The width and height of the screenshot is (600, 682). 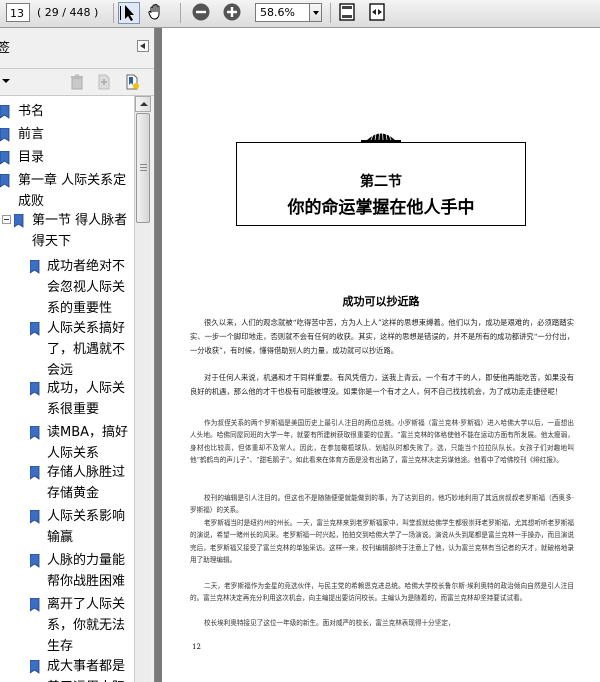 I want to click on zoom-dropdown-button, so click(x=315, y=12).